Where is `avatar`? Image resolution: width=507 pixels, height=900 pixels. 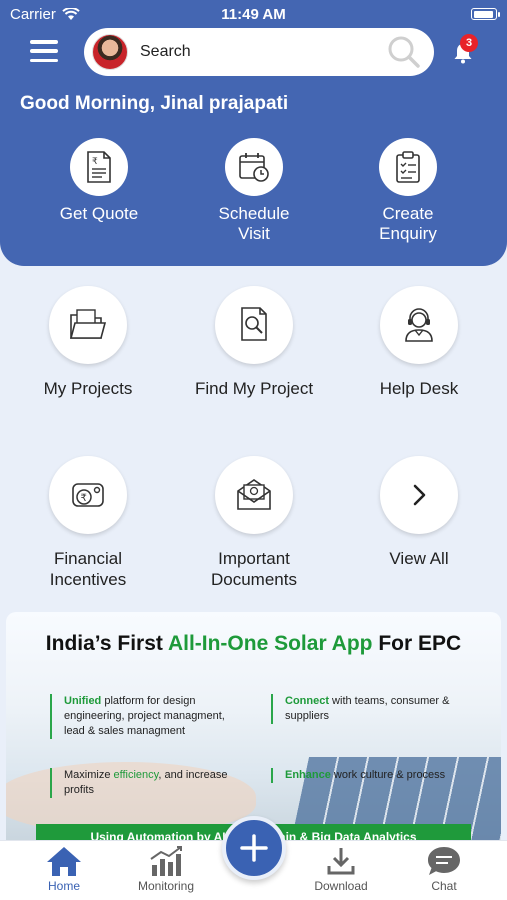
avatar is located at coordinates (110, 52).